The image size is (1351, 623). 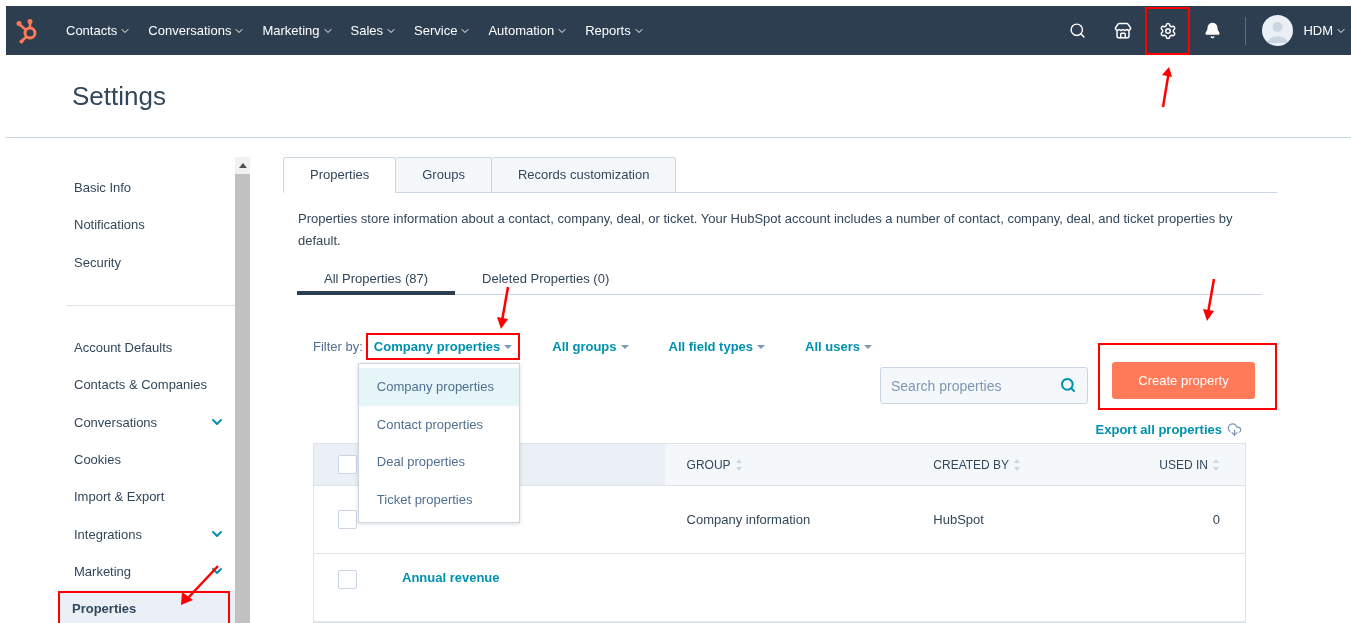 I want to click on table-cell: Company information, so click(x=748, y=519).